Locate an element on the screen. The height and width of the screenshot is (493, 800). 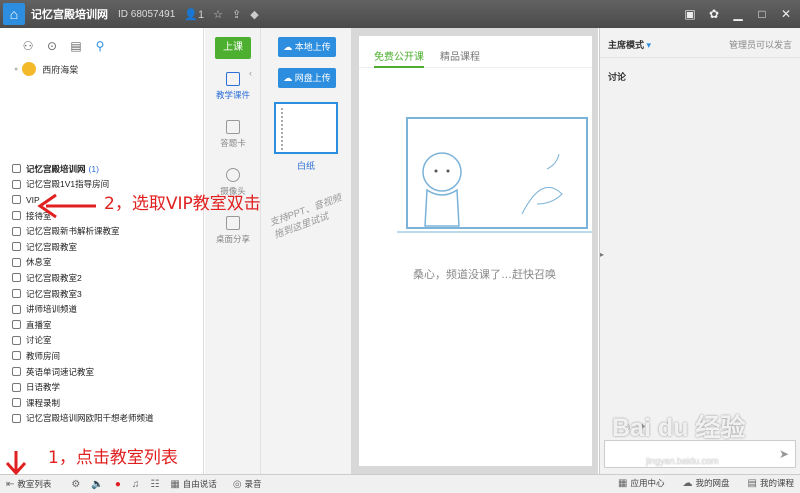
maximize-button: □ is located at coordinates (762, 14).